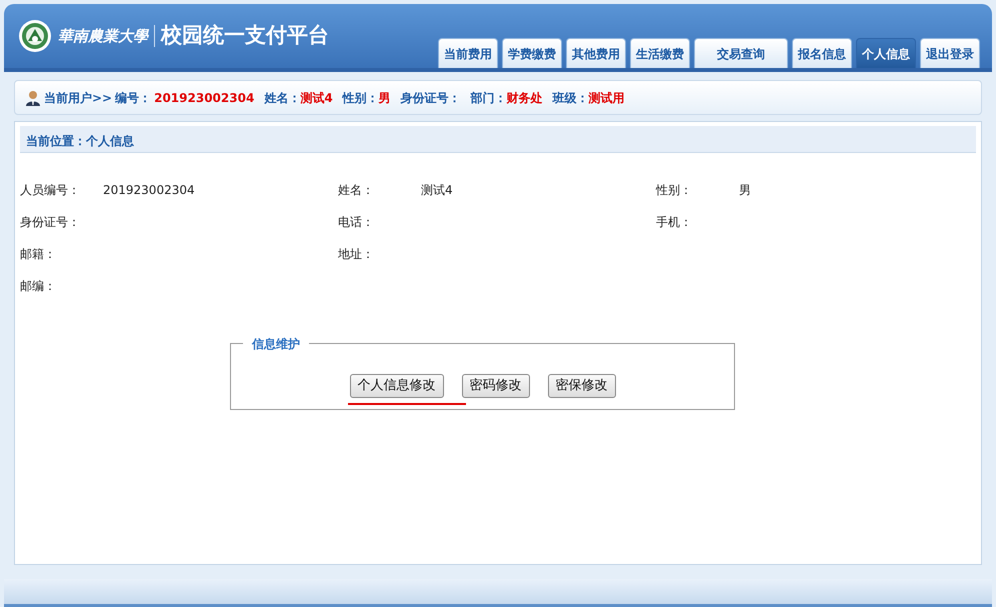 Image resolution: width=996 pixels, height=607 pixels. What do you see at coordinates (488, 98) in the screenshot?
I see `field-label: 部门：` at bounding box center [488, 98].